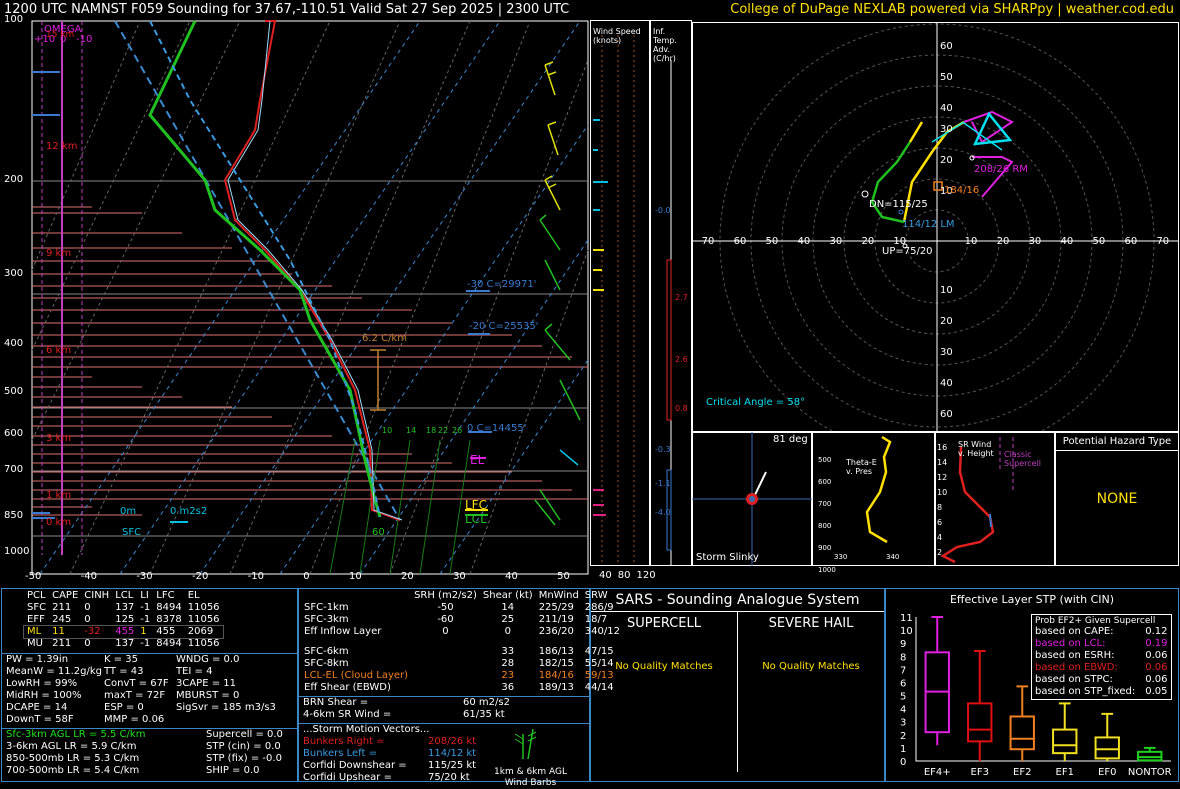  I want to click on stp-title: Effective Layer STP (with CIN), so click(1032, 599).